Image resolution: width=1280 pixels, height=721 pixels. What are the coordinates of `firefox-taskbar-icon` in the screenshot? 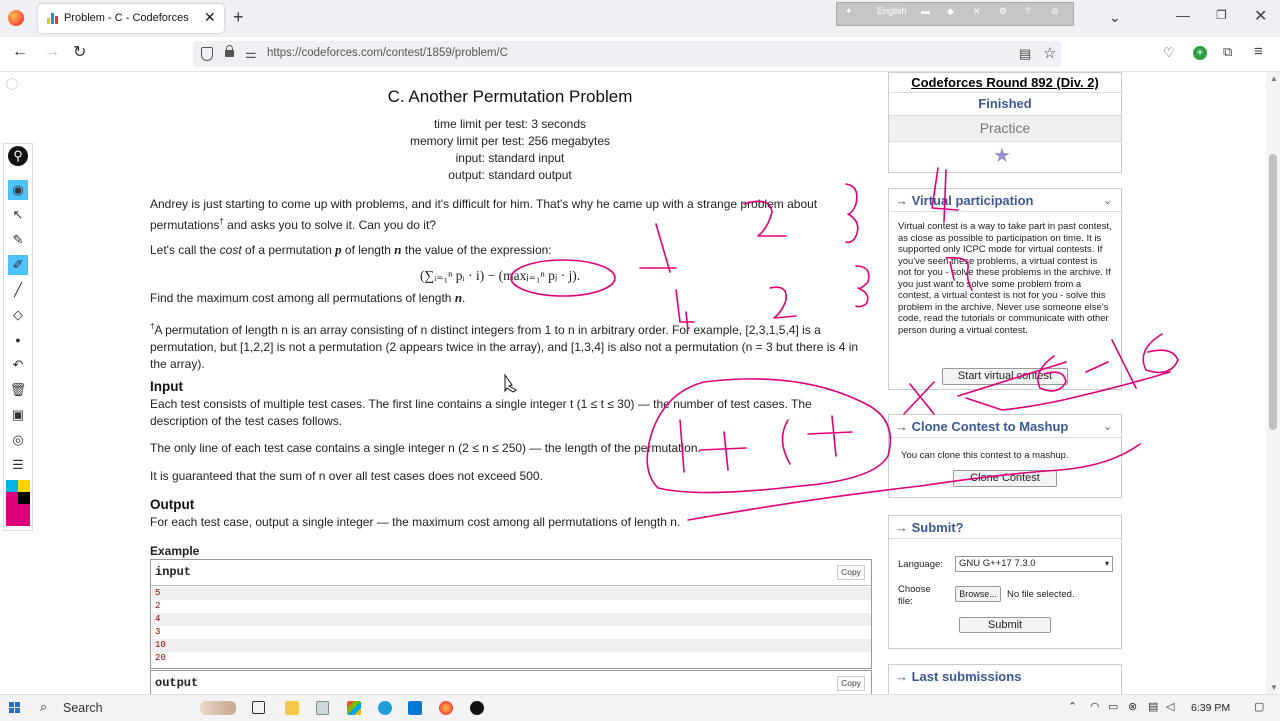 It's located at (446, 708).